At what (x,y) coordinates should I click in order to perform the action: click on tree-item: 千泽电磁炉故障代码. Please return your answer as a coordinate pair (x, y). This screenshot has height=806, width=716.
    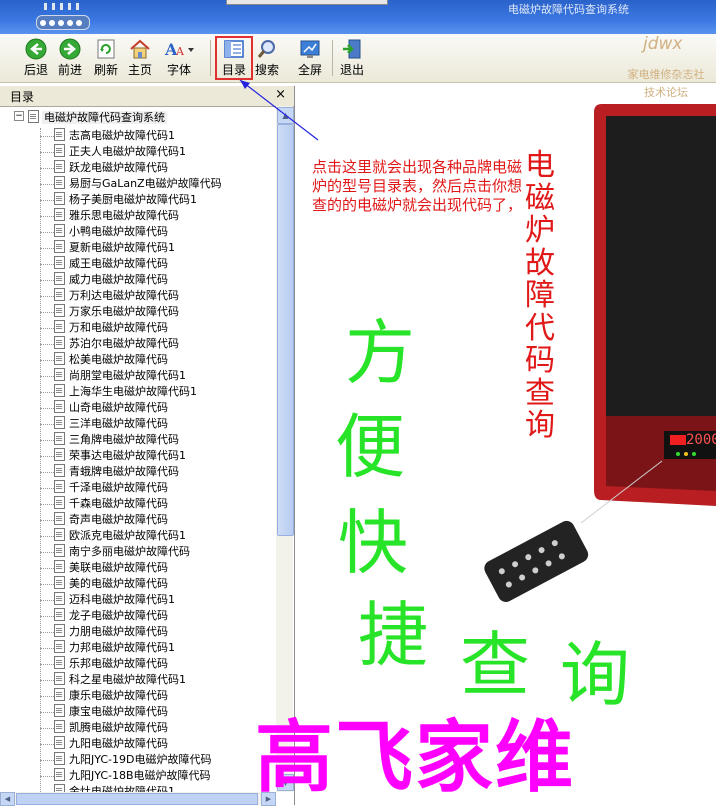
    Looking at the image, I should click on (131, 487).